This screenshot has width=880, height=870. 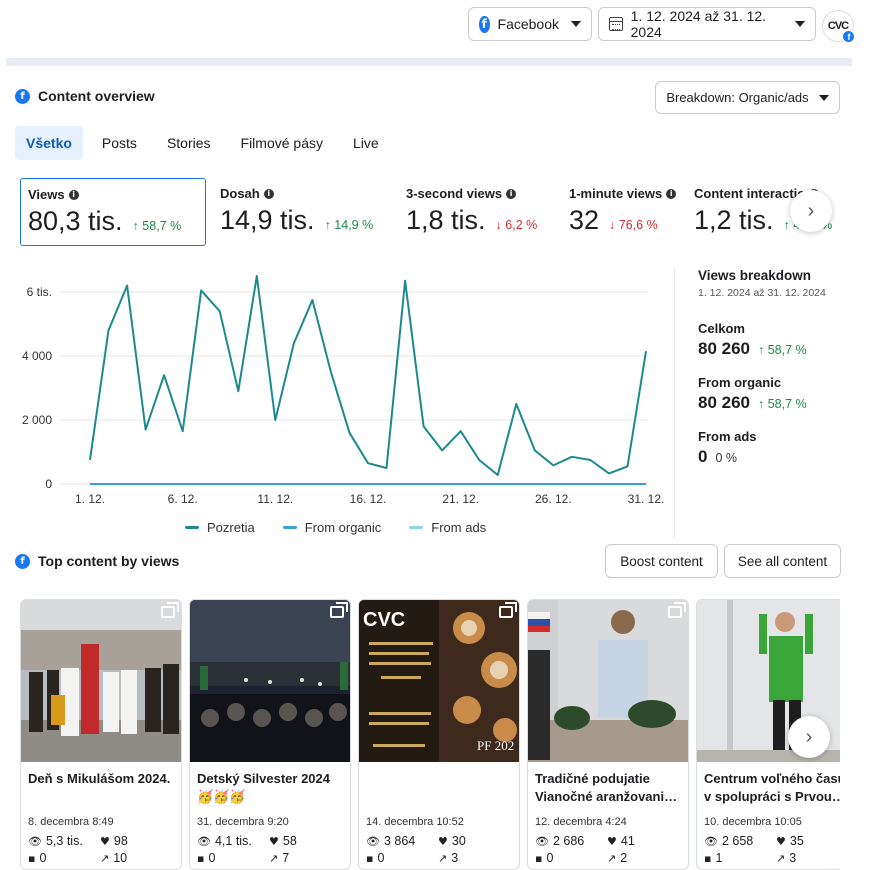 What do you see at coordinates (495, 745) in the screenshot?
I see `poster-pf-text: PF 202` at bounding box center [495, 745].